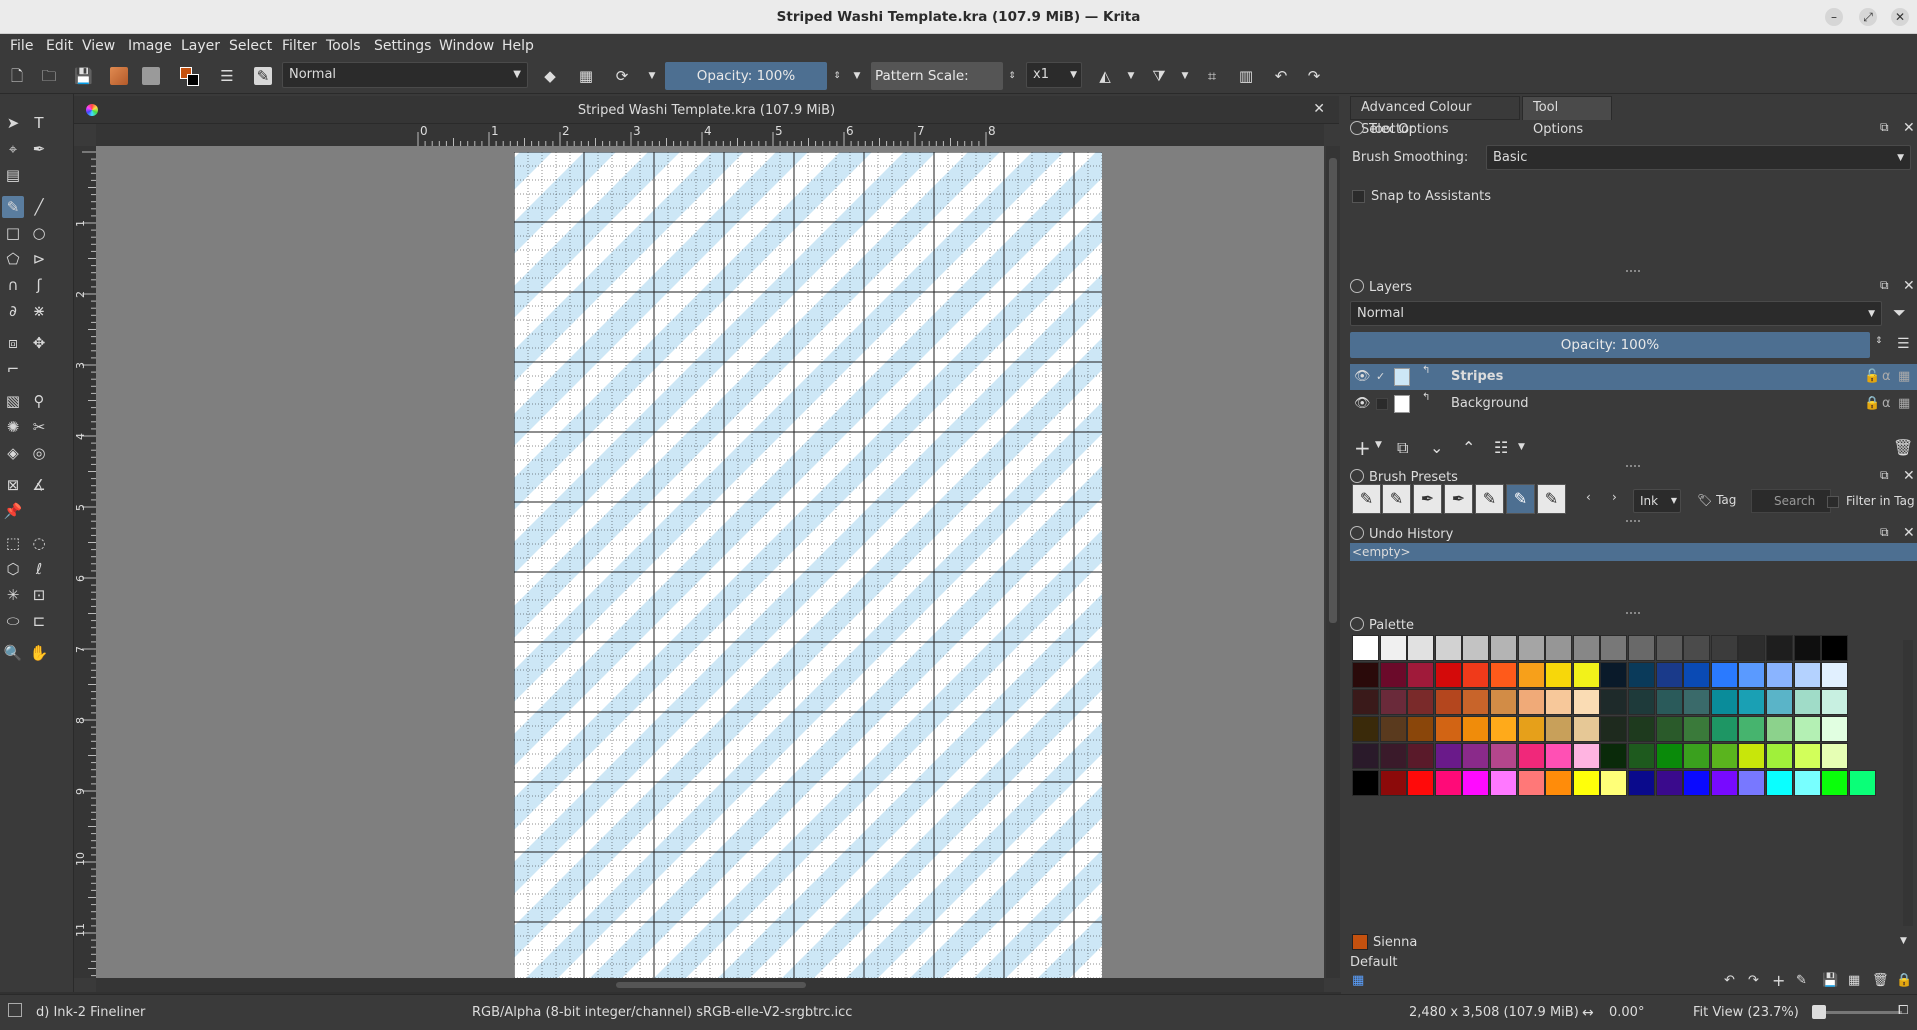  I want to click on rectangle-tool-icon: □, so click(13, 233).